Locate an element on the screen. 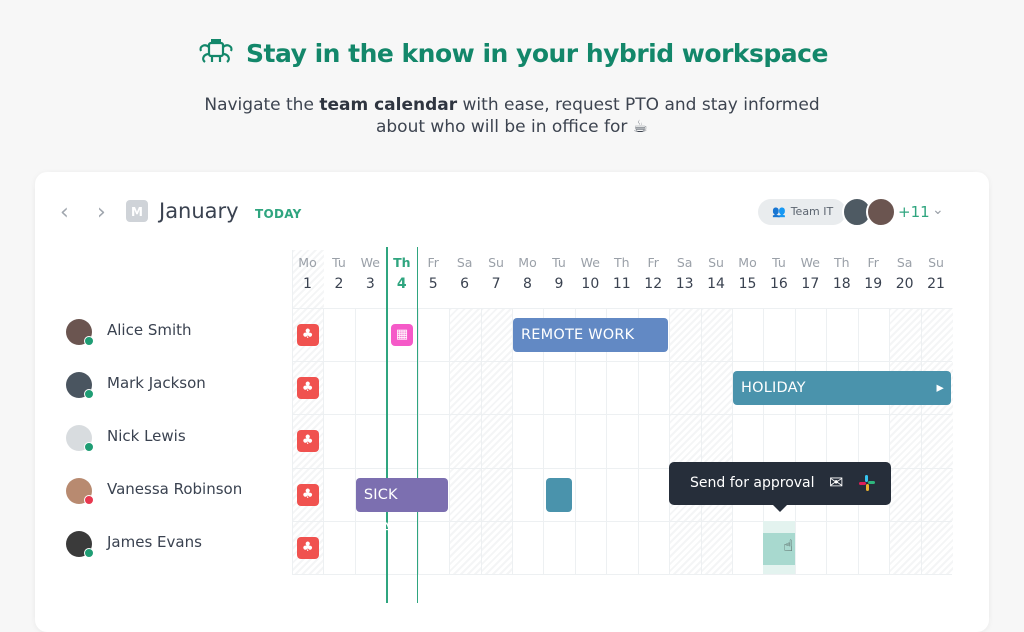 The height and width of the screenshot is (632, 1024). team-label: Team IT is located at coordinates (812, 211).